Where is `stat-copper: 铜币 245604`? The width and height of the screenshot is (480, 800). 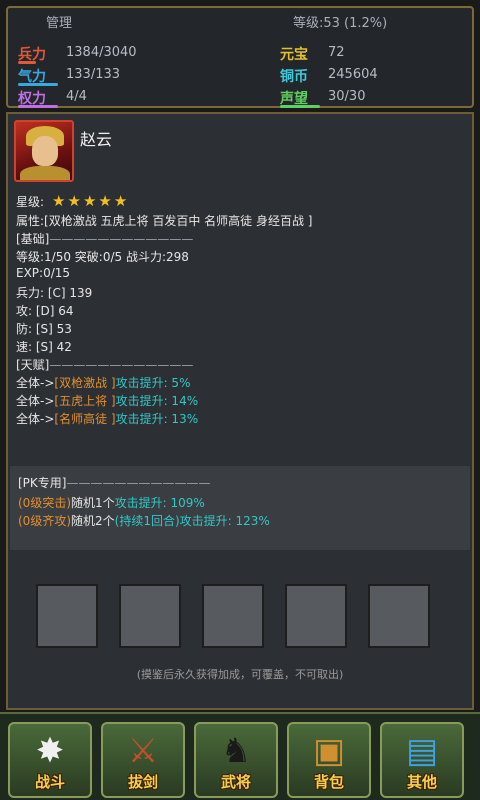
stat-copper: 铜币 245604 is located at coordinates (370, 75).